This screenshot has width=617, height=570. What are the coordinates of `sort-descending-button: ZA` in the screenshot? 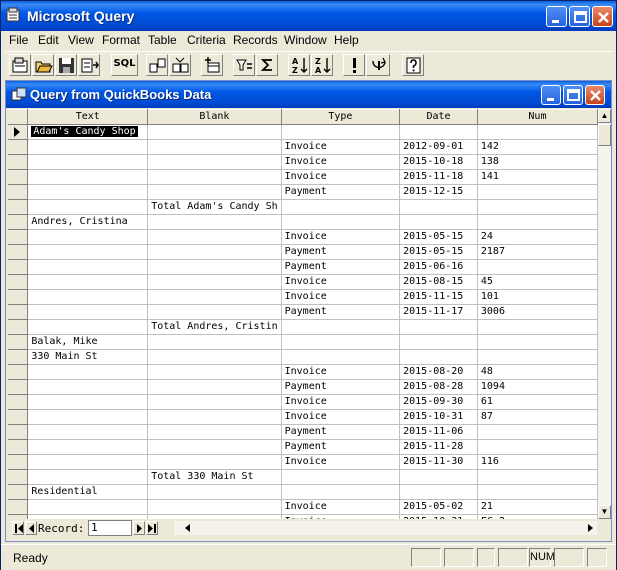 It's located at (322, 65).